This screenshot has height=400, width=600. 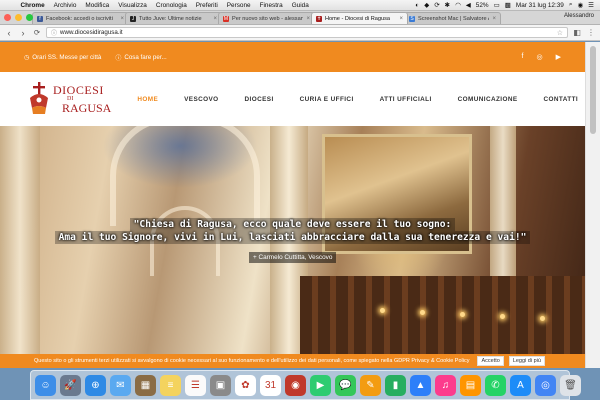 What do you see at coordinates (245, 385) in the screenshot?
I see `photos-icon: ✿` at bounding box center [245, 385].